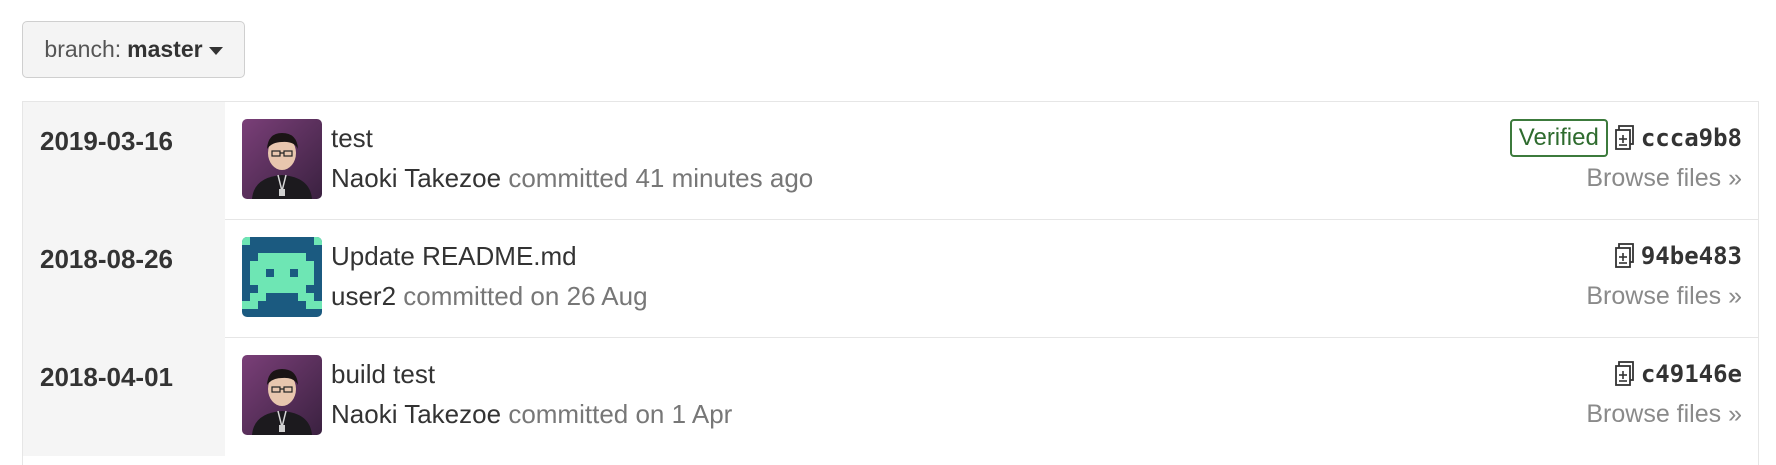  Describe the element at coordinates (661, 178) in the screenshot. I see `commit-time: committed 41 minutes ago` at that location.